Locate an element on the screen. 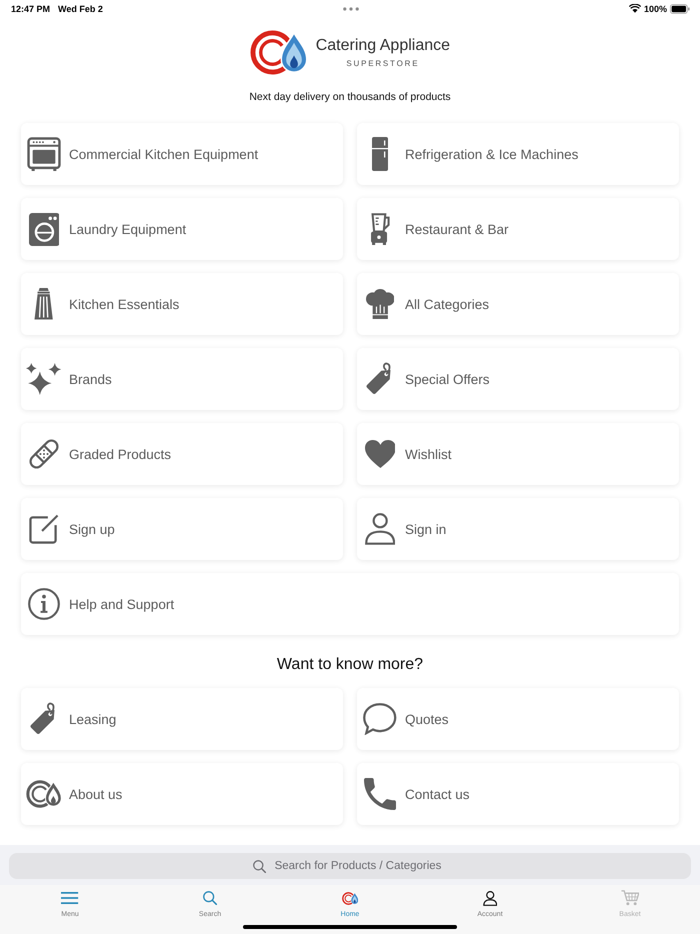 The image size is (700, 934). battery-percent: 100% is located at coordinates (655, 9).